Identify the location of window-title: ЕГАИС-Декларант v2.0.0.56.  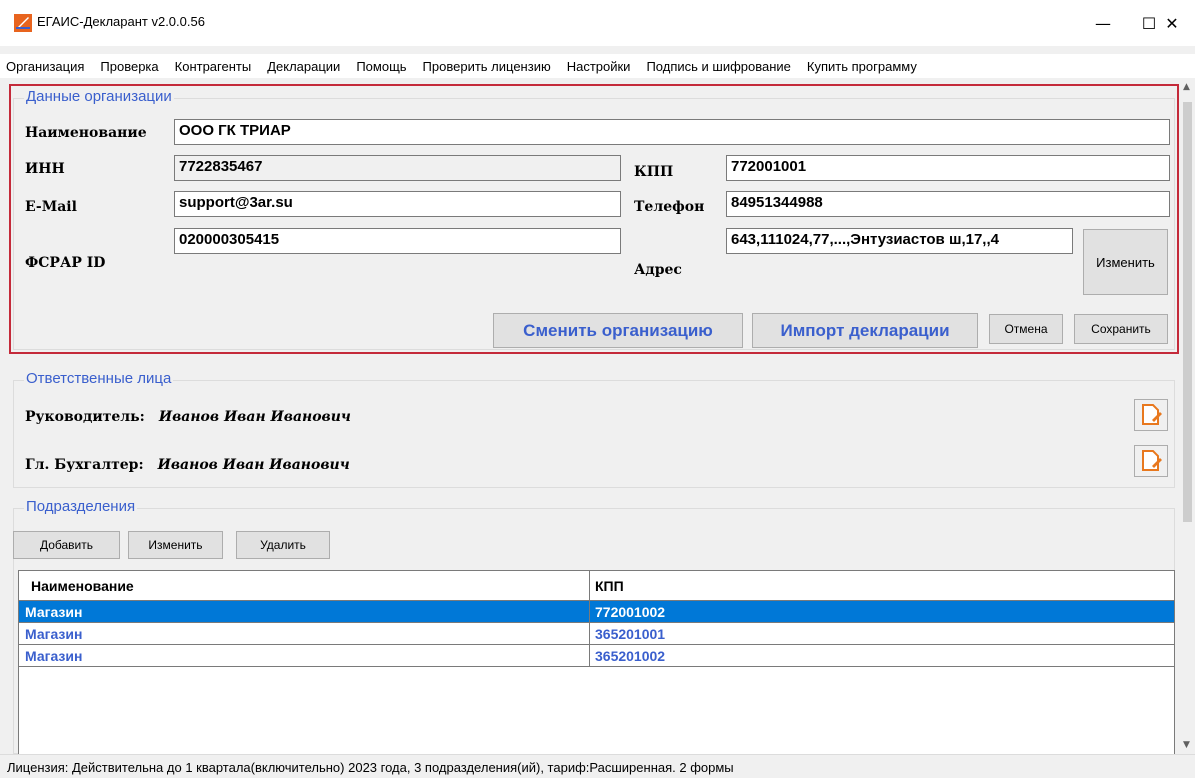
(121, 21).